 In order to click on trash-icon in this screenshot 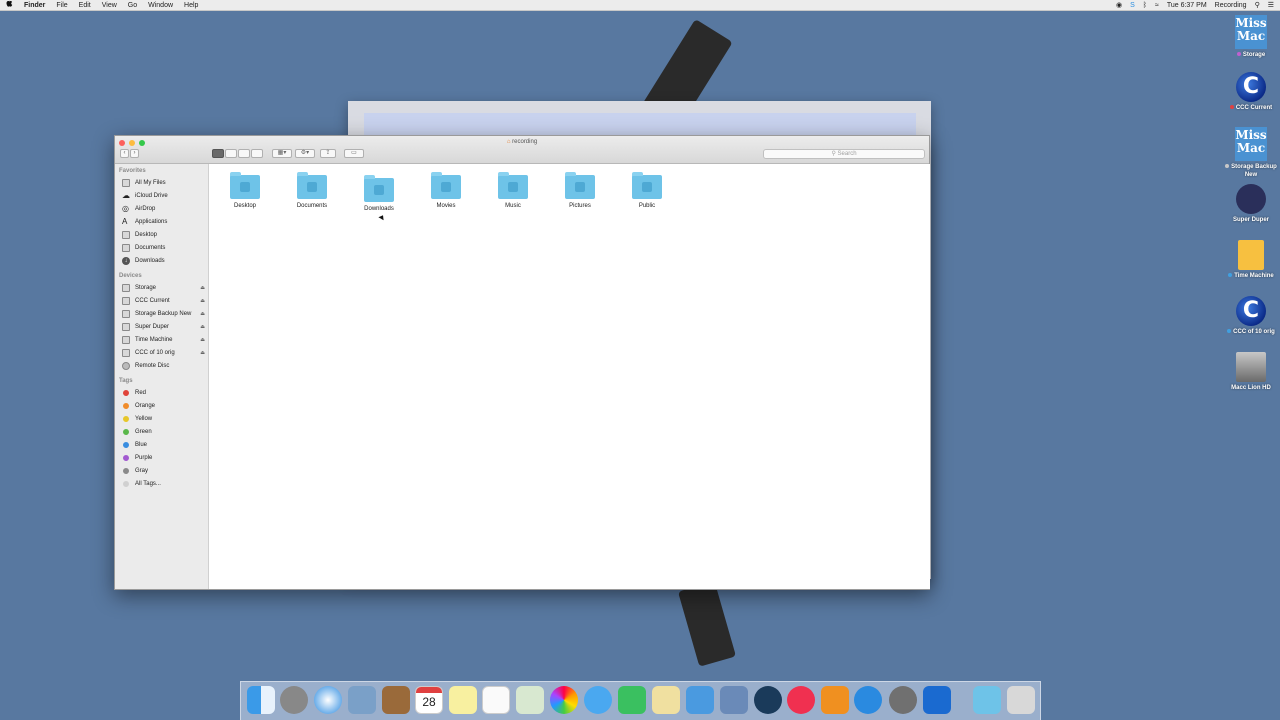, I will do `click(1021, 700)`.